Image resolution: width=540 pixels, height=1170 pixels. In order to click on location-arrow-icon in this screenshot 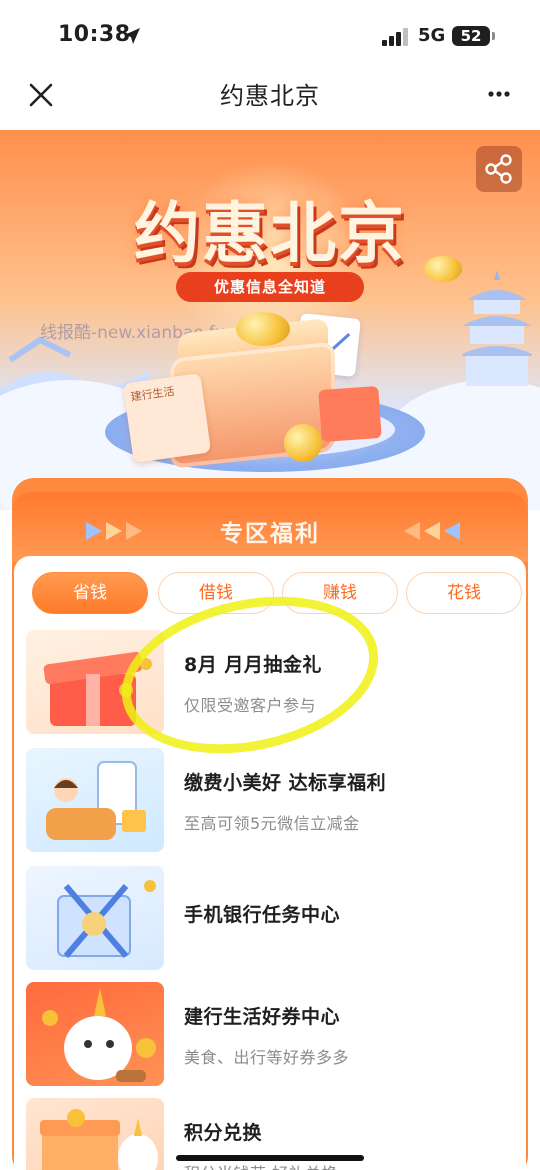, I will do `click(132, 36)`.